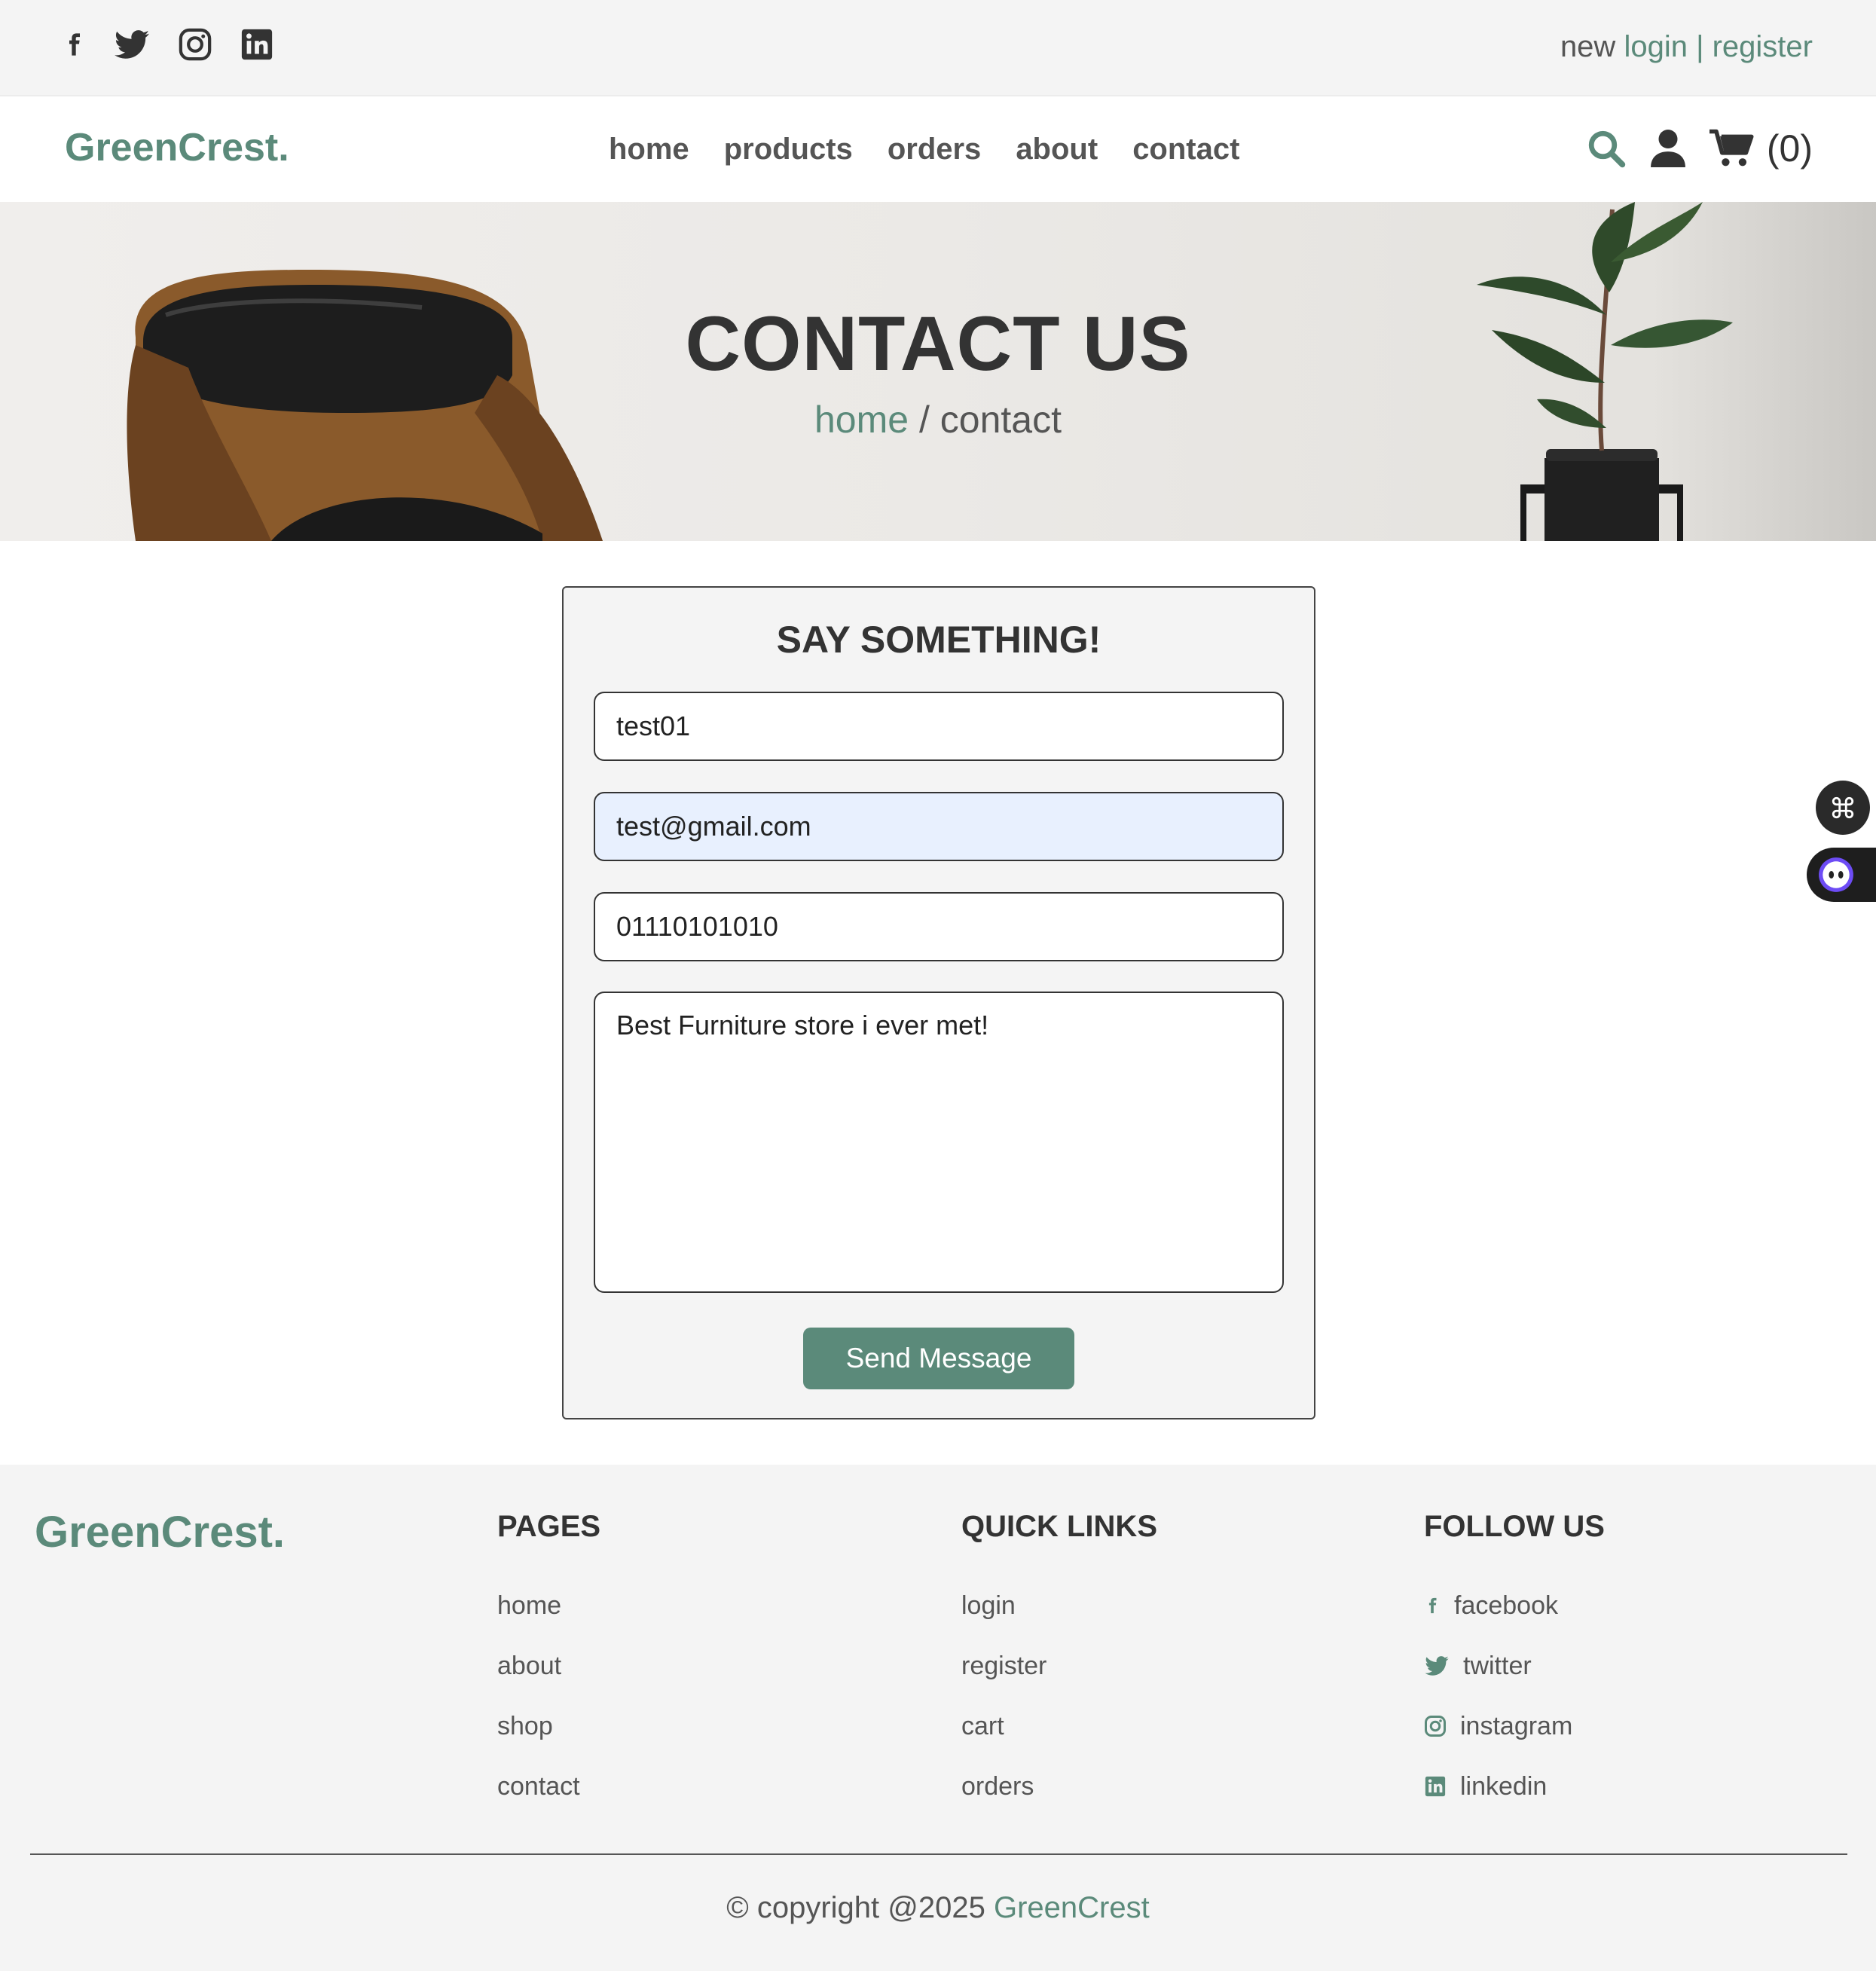  I want to click on breadcrumb: home / contact, so click(938, 420).